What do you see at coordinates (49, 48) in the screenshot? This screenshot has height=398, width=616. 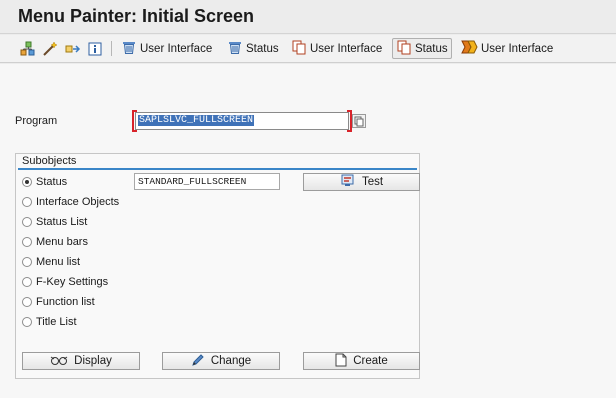 I see `magic-wand-icon` at bounding box center [49, 48].